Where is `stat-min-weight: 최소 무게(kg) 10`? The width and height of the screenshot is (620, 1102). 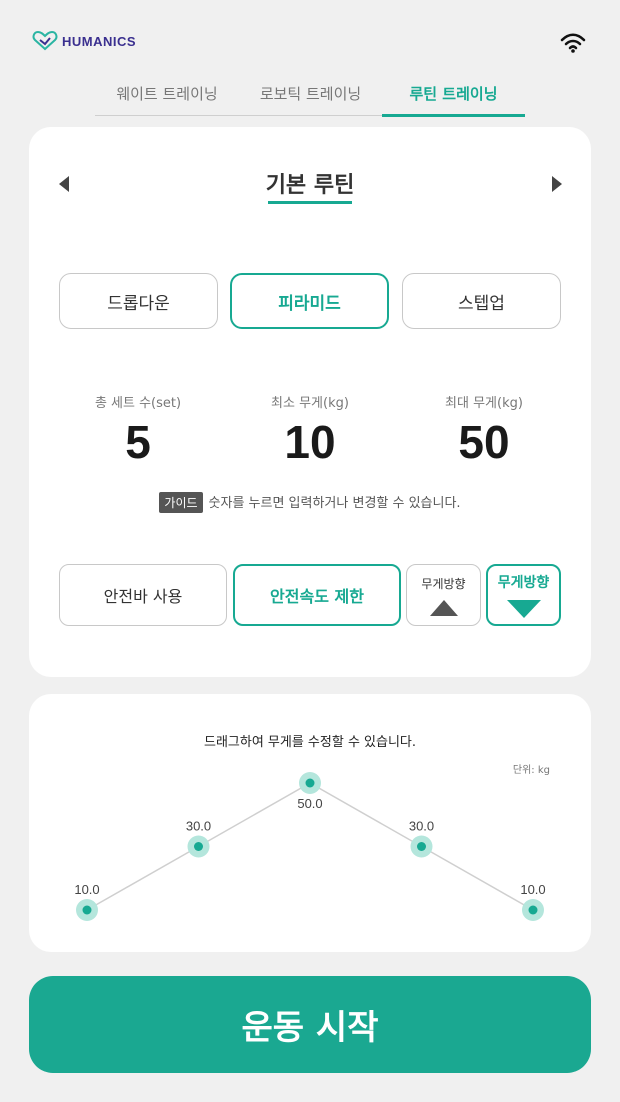 stat-min-weight: 최소 무게(kg) 10 is located at coordinates (310, 430).